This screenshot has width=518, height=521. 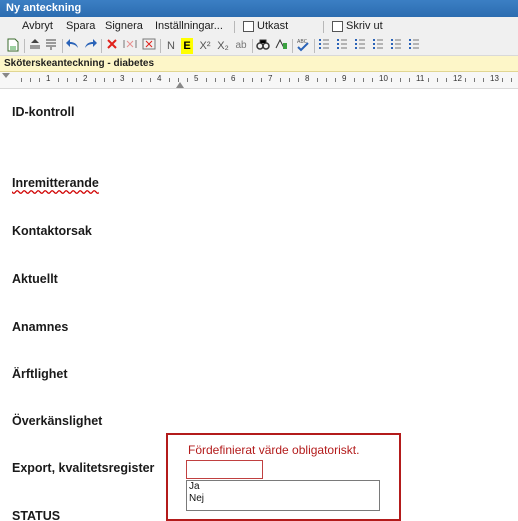 I want to click on ruler: 1 2 3 4 5 6 7 8 9 10 11 12 13, so click(x=259, y=80).